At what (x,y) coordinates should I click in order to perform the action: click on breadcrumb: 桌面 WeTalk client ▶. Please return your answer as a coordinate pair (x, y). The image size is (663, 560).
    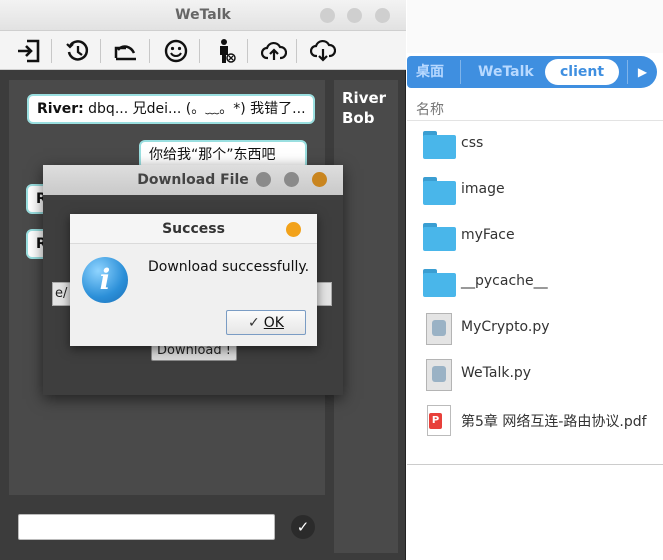
    Looking at the image, I should click on (532, 72).